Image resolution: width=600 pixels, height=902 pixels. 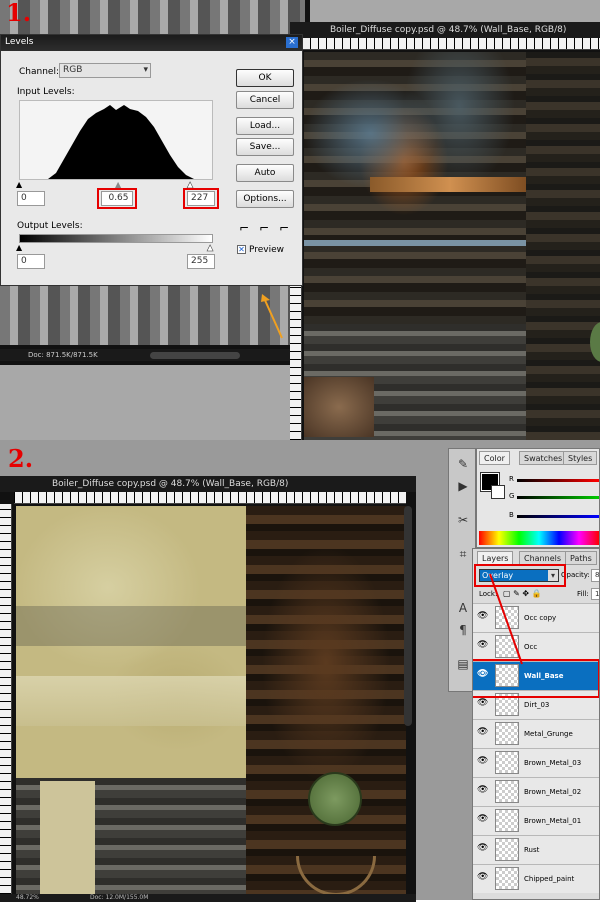 What do you see at coordinates (241, 249) in the screenshot?
I see `preview-checkbox: ✕` at bounding box center [241, 249].